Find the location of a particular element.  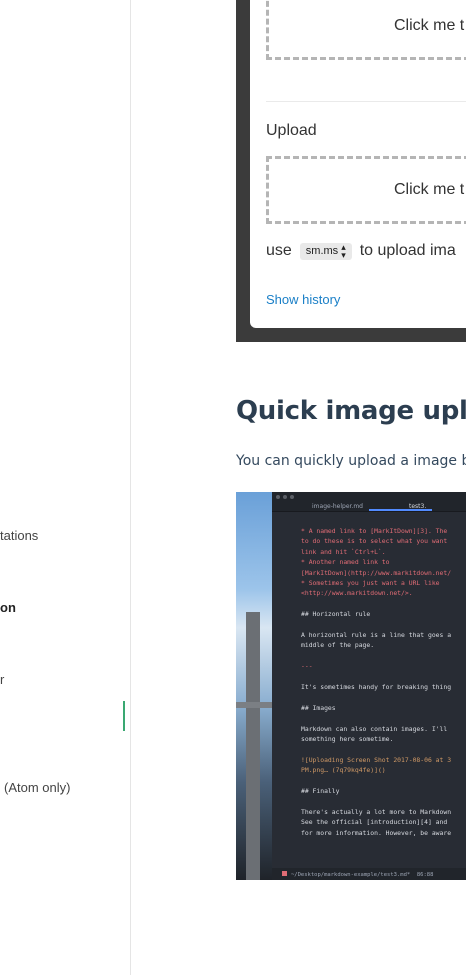

provider-select-value: sm.ms is located at coordinates (322, 251).